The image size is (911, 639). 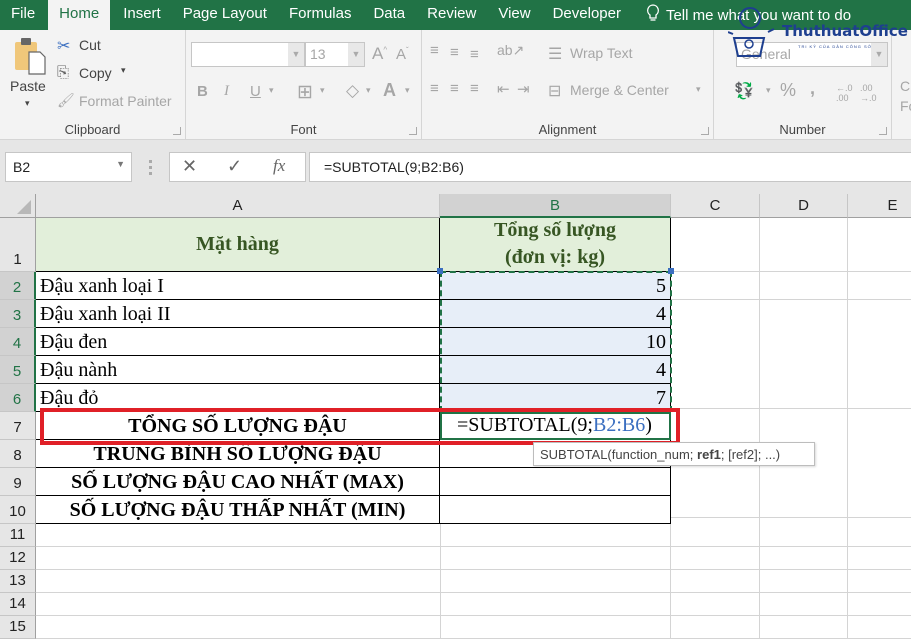 What do you see at coordinates (555, 245) in the screenshot?
I see `cell-b1: Tổng số lượng (đơn vị: kg)` at bounding box center [555, 245].